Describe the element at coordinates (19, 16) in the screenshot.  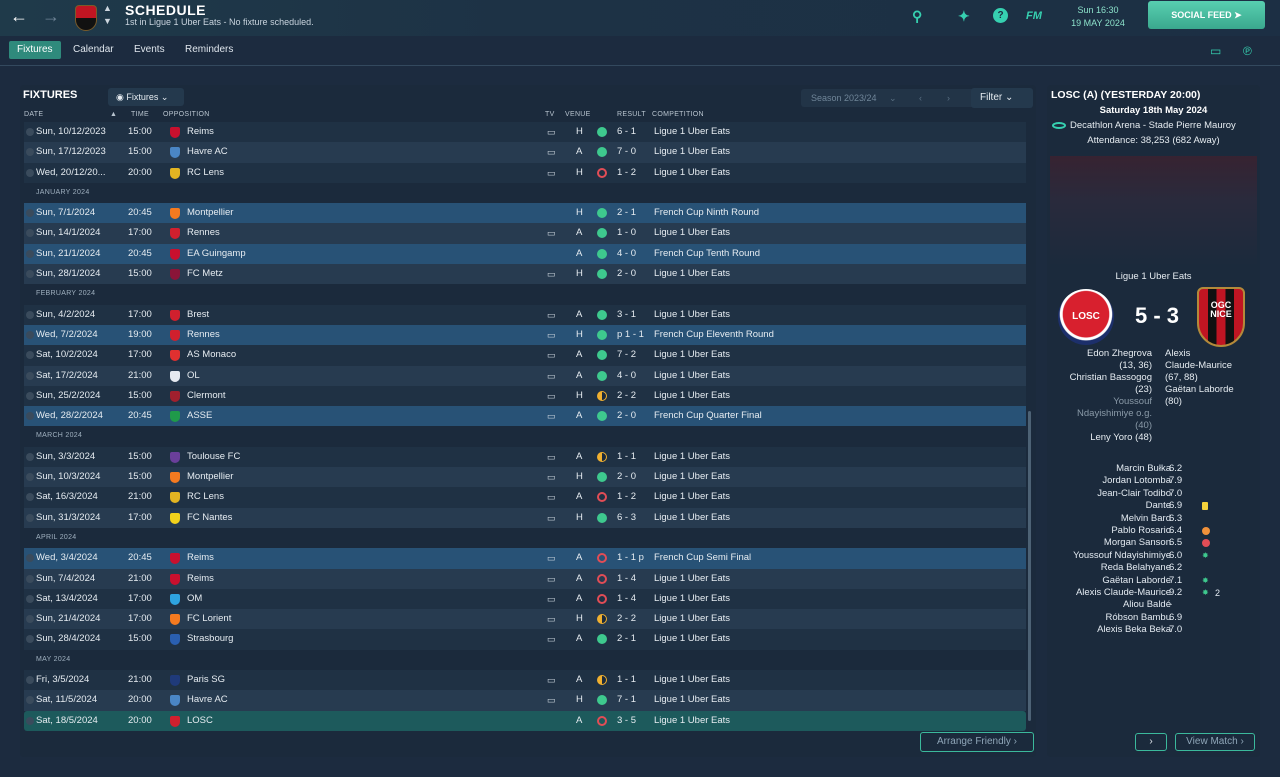
I see `back-arrow-icon: ←` at that location.